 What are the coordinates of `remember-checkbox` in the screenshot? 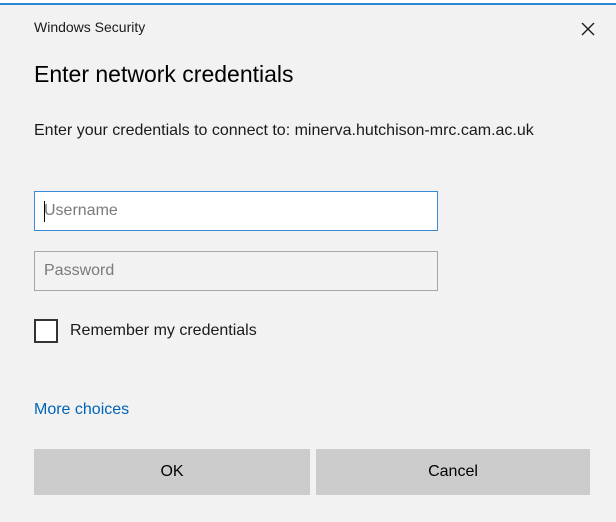 It's located at (46, 331).